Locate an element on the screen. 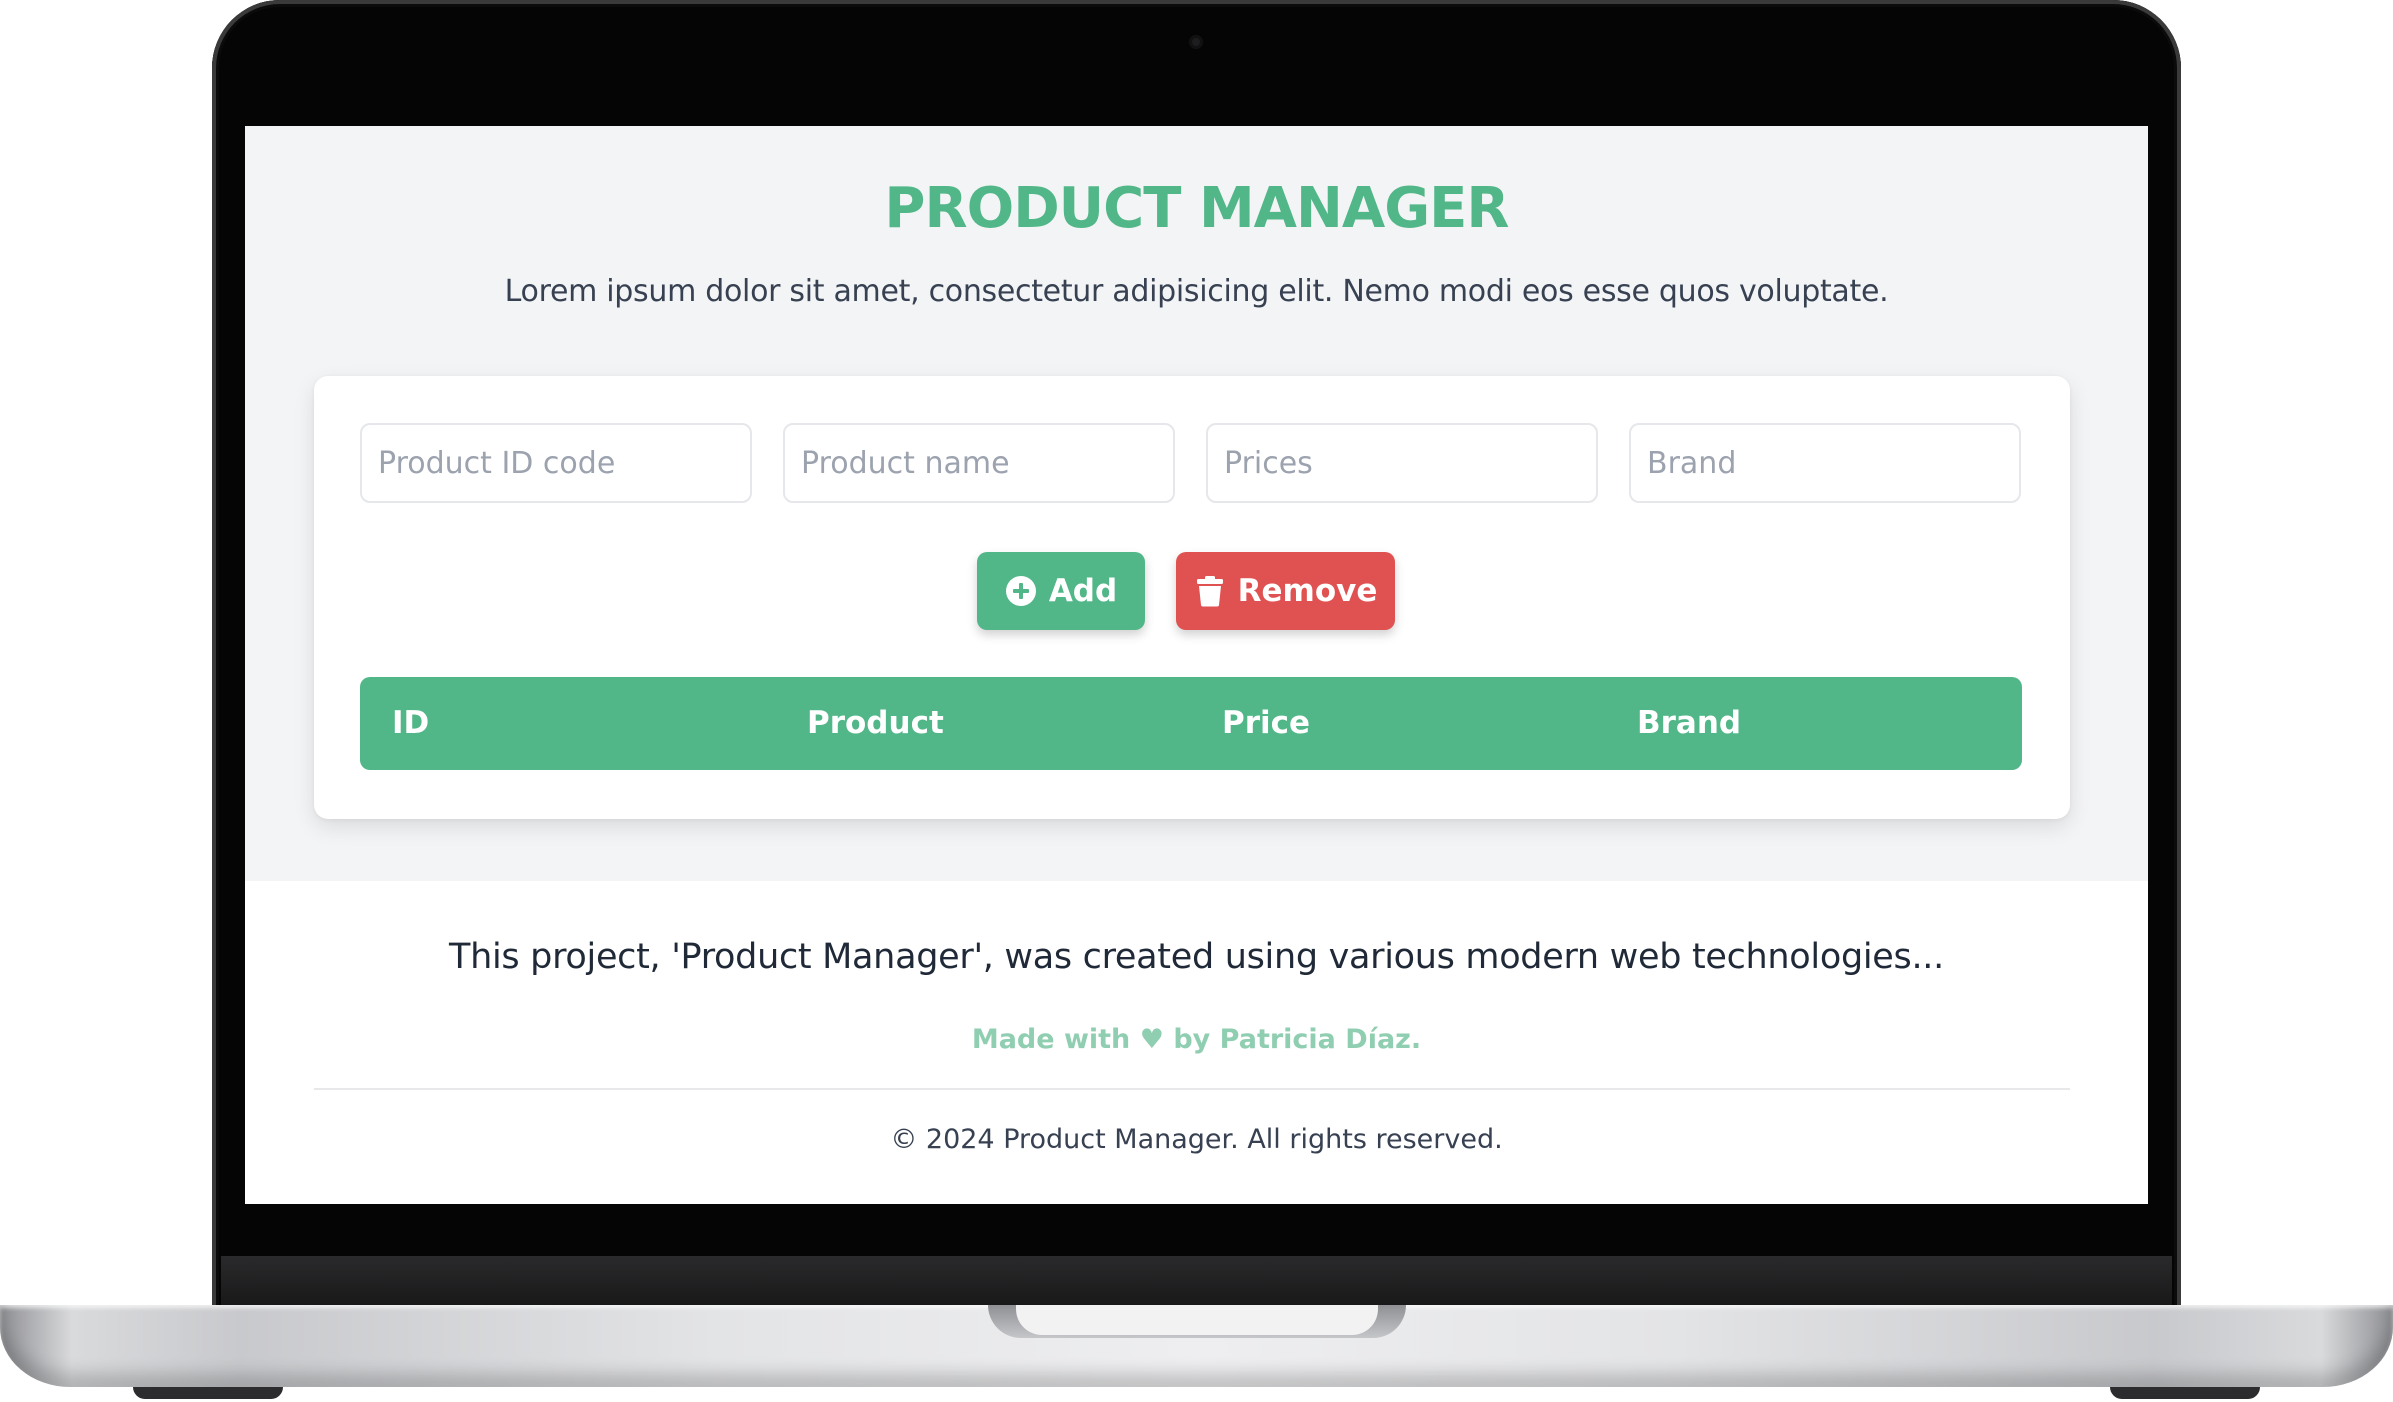 The image size is (2393, 1402). camera-icon is located at coordinates (1196, 42).